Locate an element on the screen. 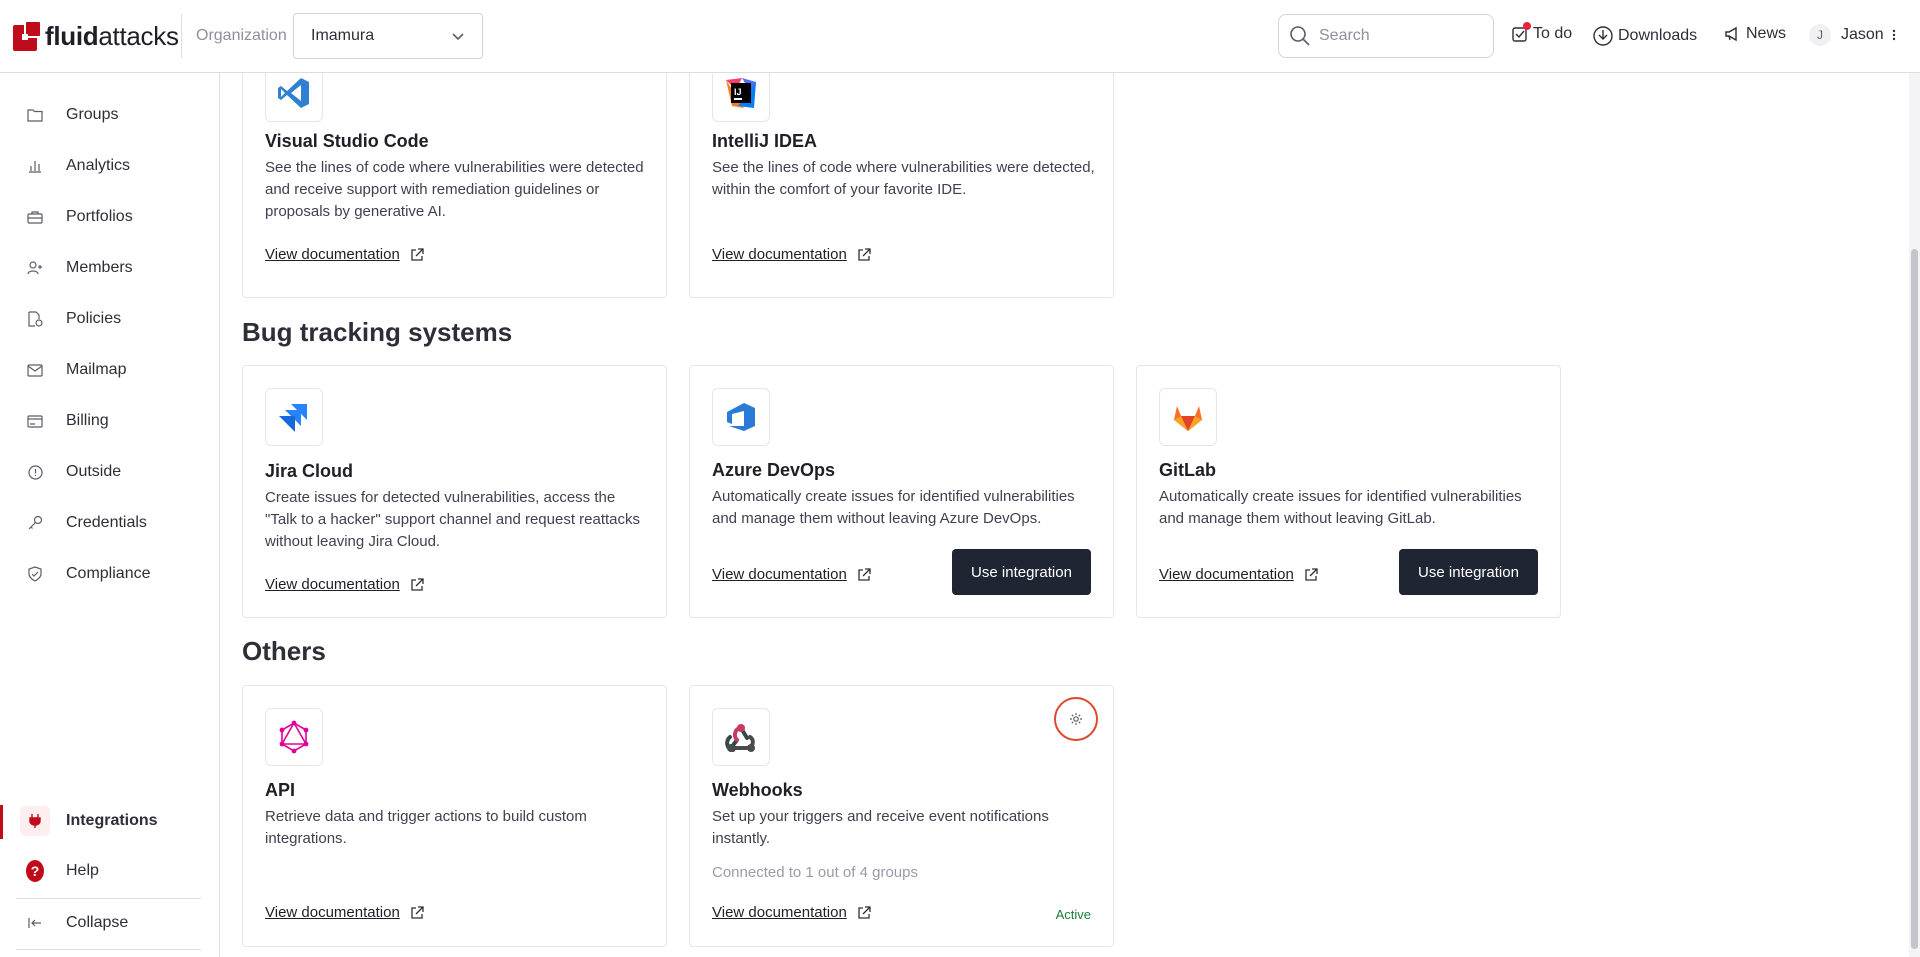  sidebar-item-label: Groups is located at coordinates (92, 114).